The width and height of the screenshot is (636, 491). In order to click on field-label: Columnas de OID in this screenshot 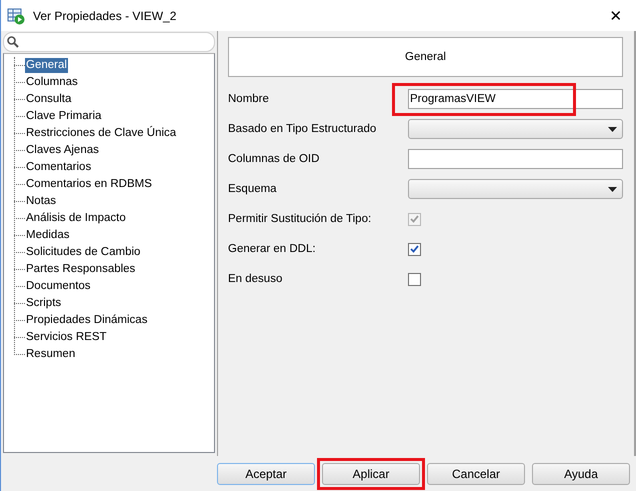, I will do `click(274, 159)`.